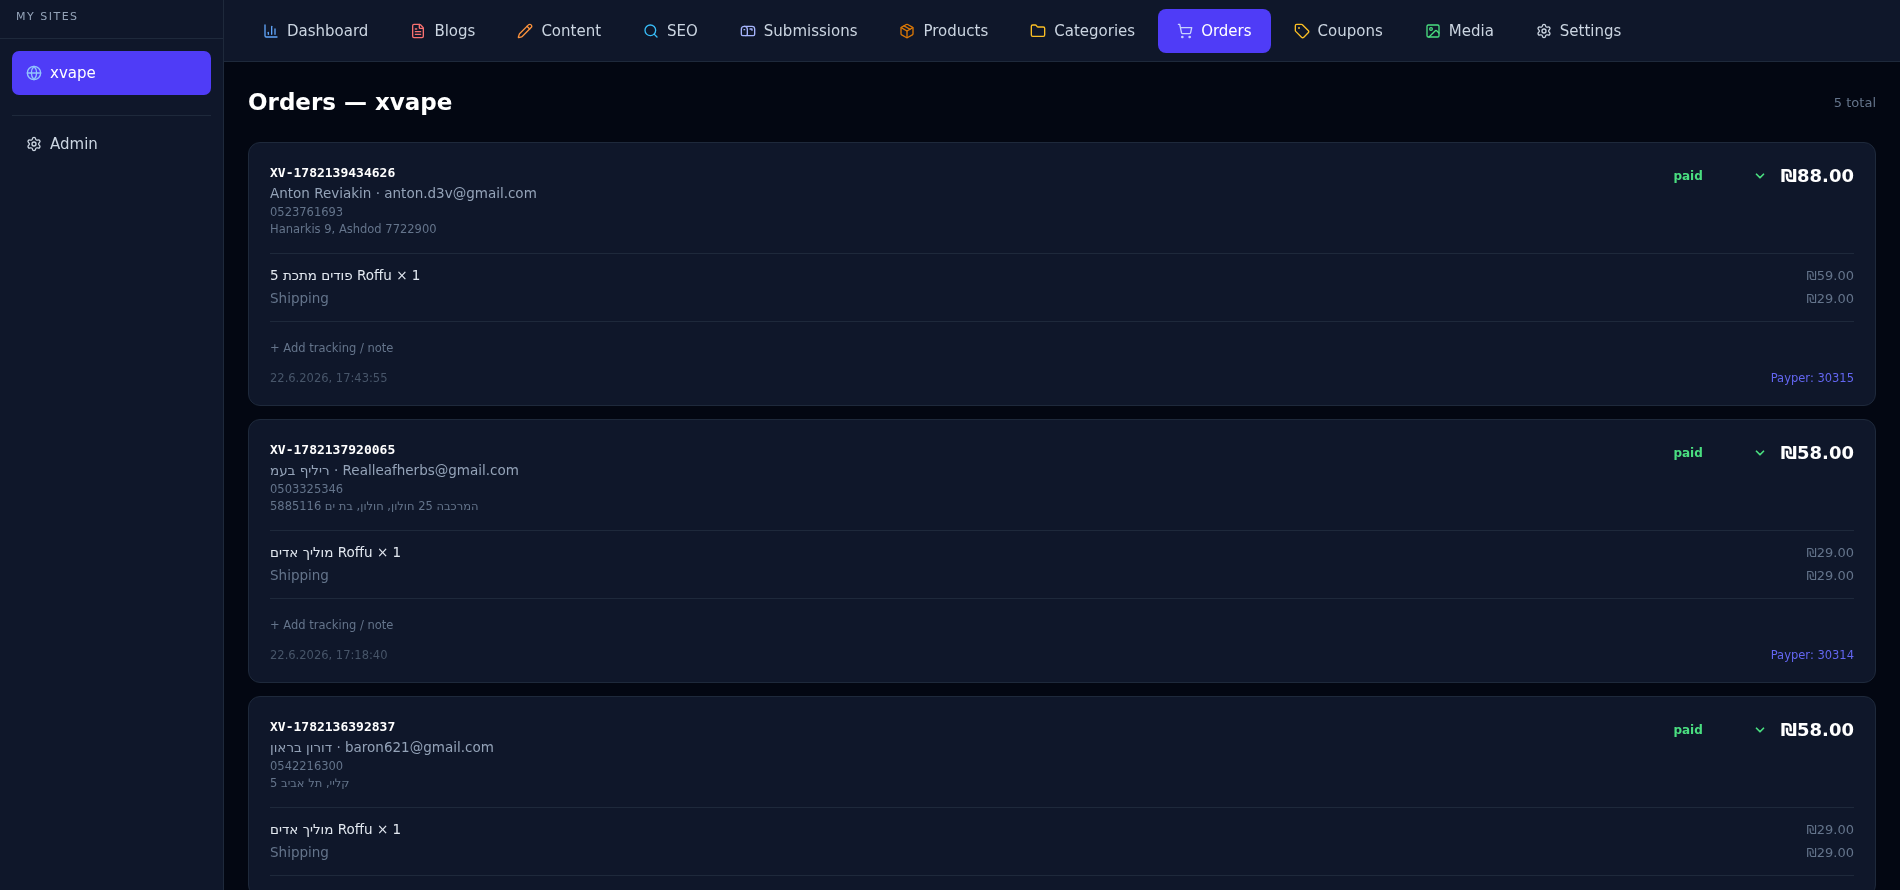 This screenshot has height=890, width=1900. Describe the element at coordinates (345, 275) in the screenshot. I see `line-item: 5 פודים מתכת Roffu × 1` at that location.